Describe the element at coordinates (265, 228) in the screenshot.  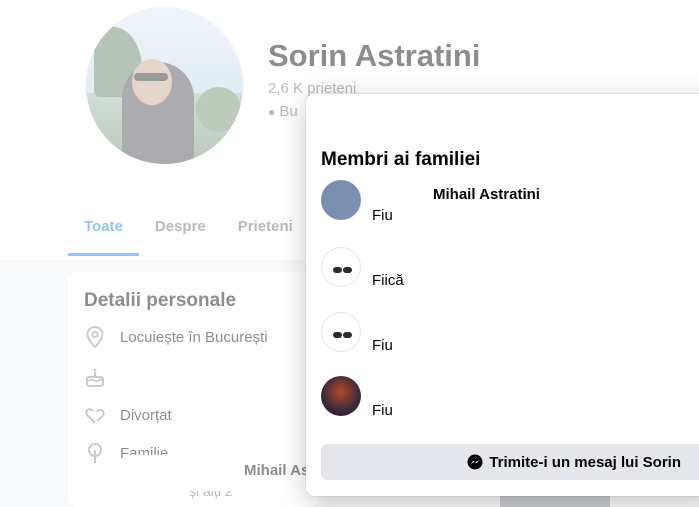
I see `tab-prieteni: Prieteni` at that location.